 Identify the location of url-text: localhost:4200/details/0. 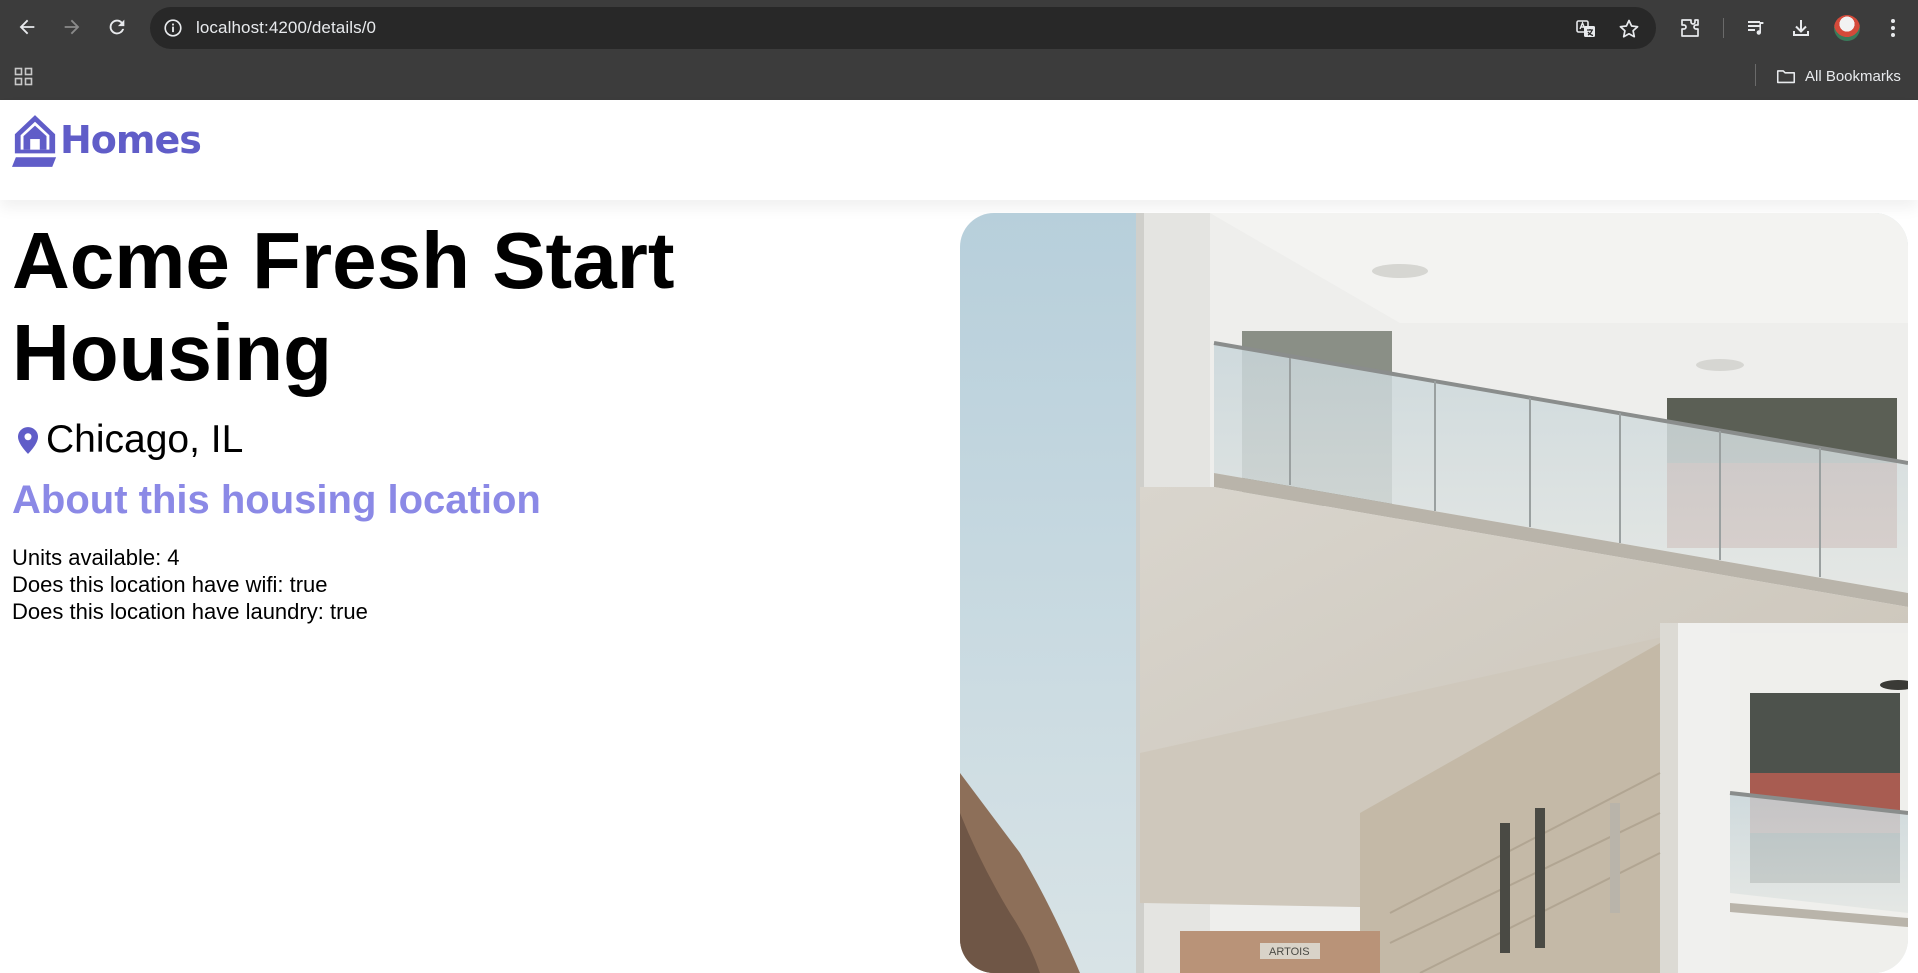
(286, 27).